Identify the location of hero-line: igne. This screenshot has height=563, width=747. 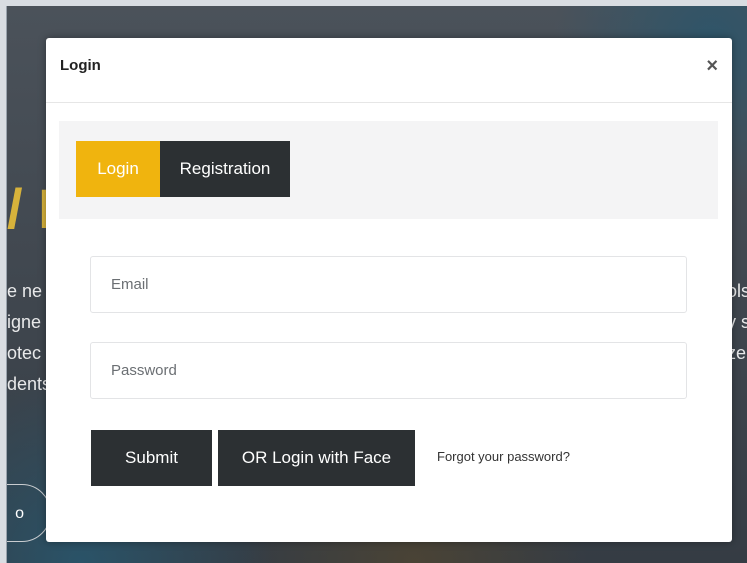
(24, 322).